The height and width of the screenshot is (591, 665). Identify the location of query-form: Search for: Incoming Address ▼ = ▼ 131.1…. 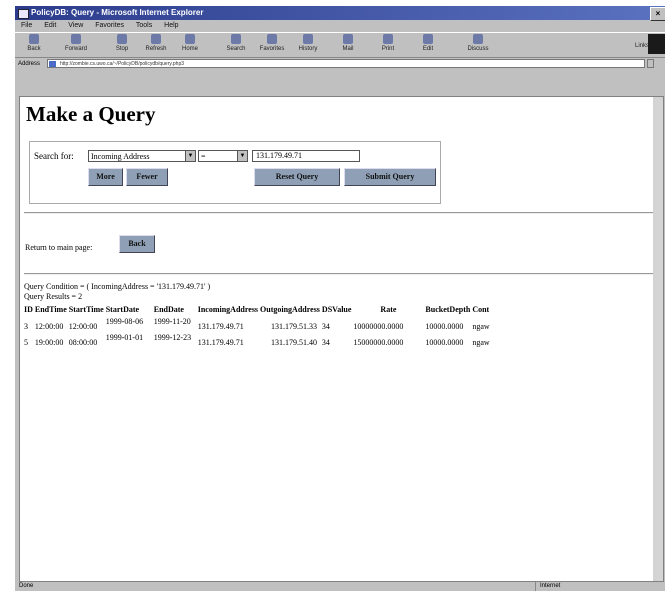
(235, 172).